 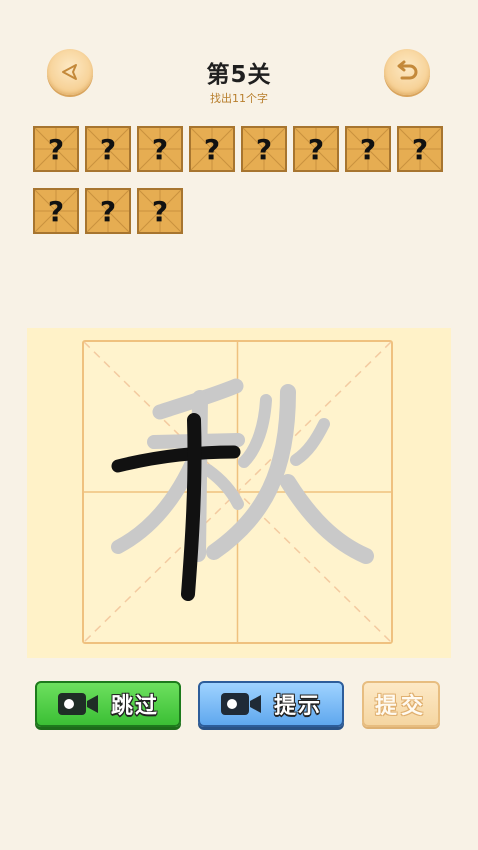 I want to click on submit-button: 提交, so click(x=401, y=704).